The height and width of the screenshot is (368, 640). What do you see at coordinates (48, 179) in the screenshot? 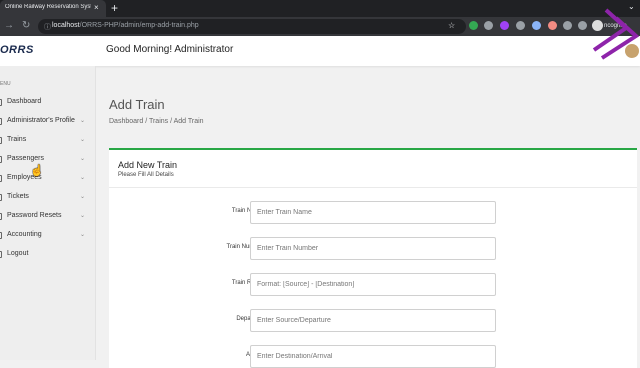
I see `sidebar-item-employees: Employees ⌄` at bounding box center [48, 179].